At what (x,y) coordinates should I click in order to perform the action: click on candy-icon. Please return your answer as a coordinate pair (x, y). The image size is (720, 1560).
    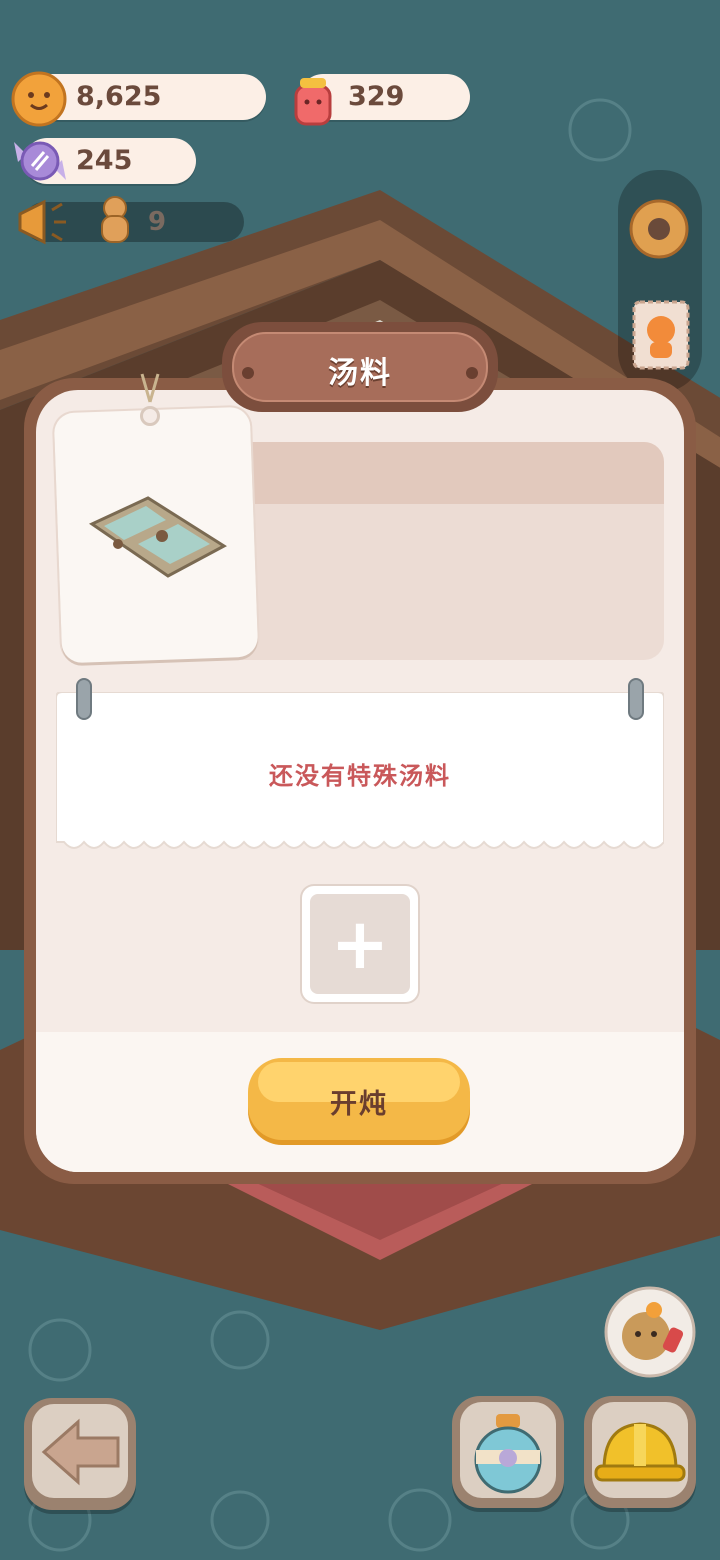
    Looking at the image, I should click on (40, 161).